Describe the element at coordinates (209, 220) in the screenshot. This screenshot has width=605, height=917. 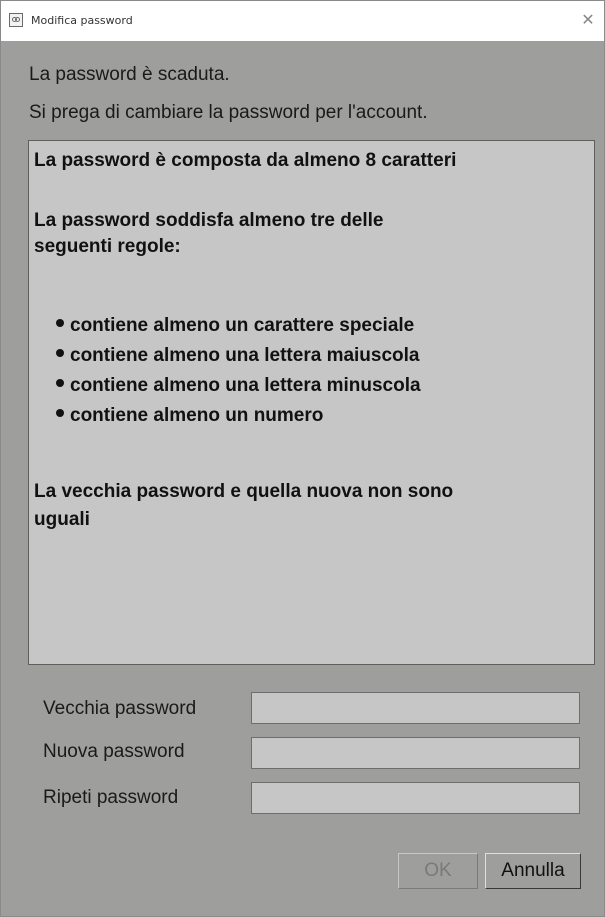
I see `rule-three-of-four-line1: La password soddisfa almeno tre delle` at that location.